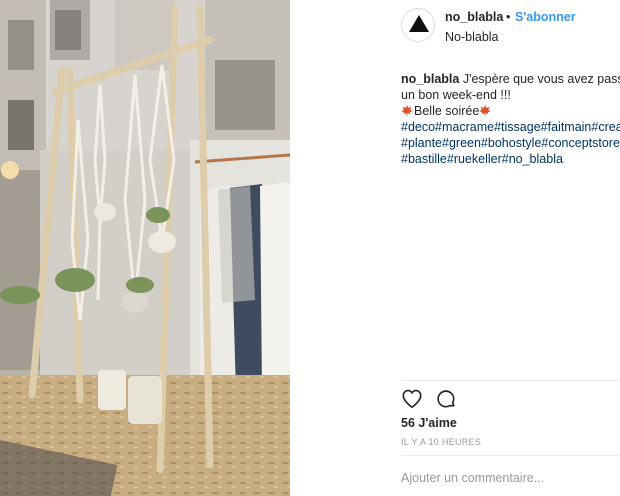 The image size is (620, 496). Describe the element at coordinates (441, 442) in the screenshot. I see `post-timestamp: IL Y A 10 HEURES` at that location.